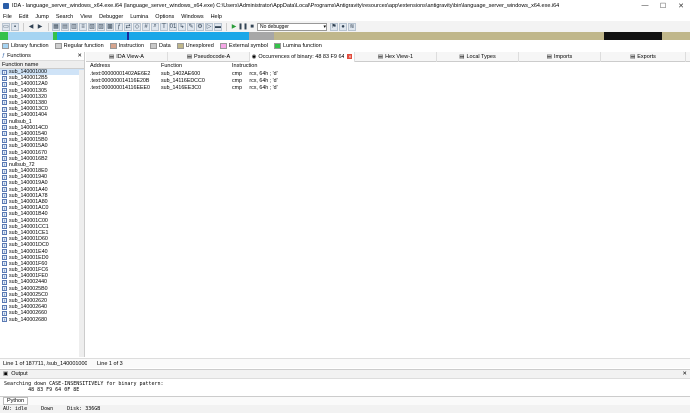  Describe the element at coordinates (28, 313) in the screenshot. I see `function-name: sub_140002660` at that location.